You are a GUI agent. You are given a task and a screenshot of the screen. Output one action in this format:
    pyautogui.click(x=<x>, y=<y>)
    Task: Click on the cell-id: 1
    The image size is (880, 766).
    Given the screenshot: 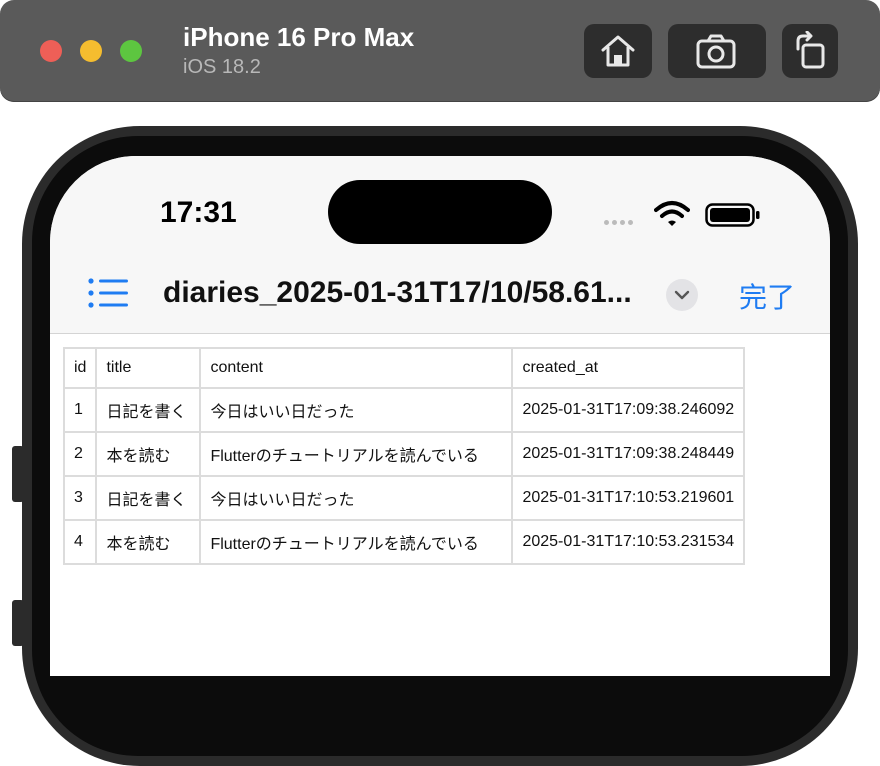 What is the action you would take?
    pyautogui.click(x=80, y=410)
    